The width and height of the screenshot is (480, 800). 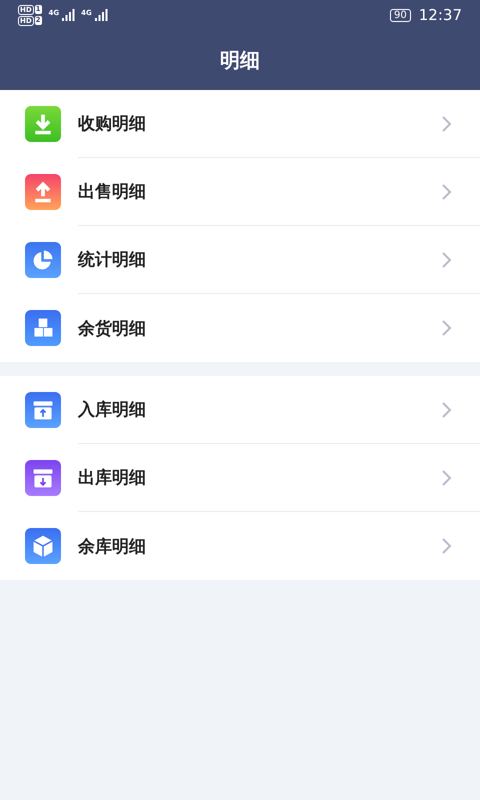 What do you see at coordinates (240, 124) in the screenshot?
I see `list-item: 收购明细` at bounding box center [240, 124].